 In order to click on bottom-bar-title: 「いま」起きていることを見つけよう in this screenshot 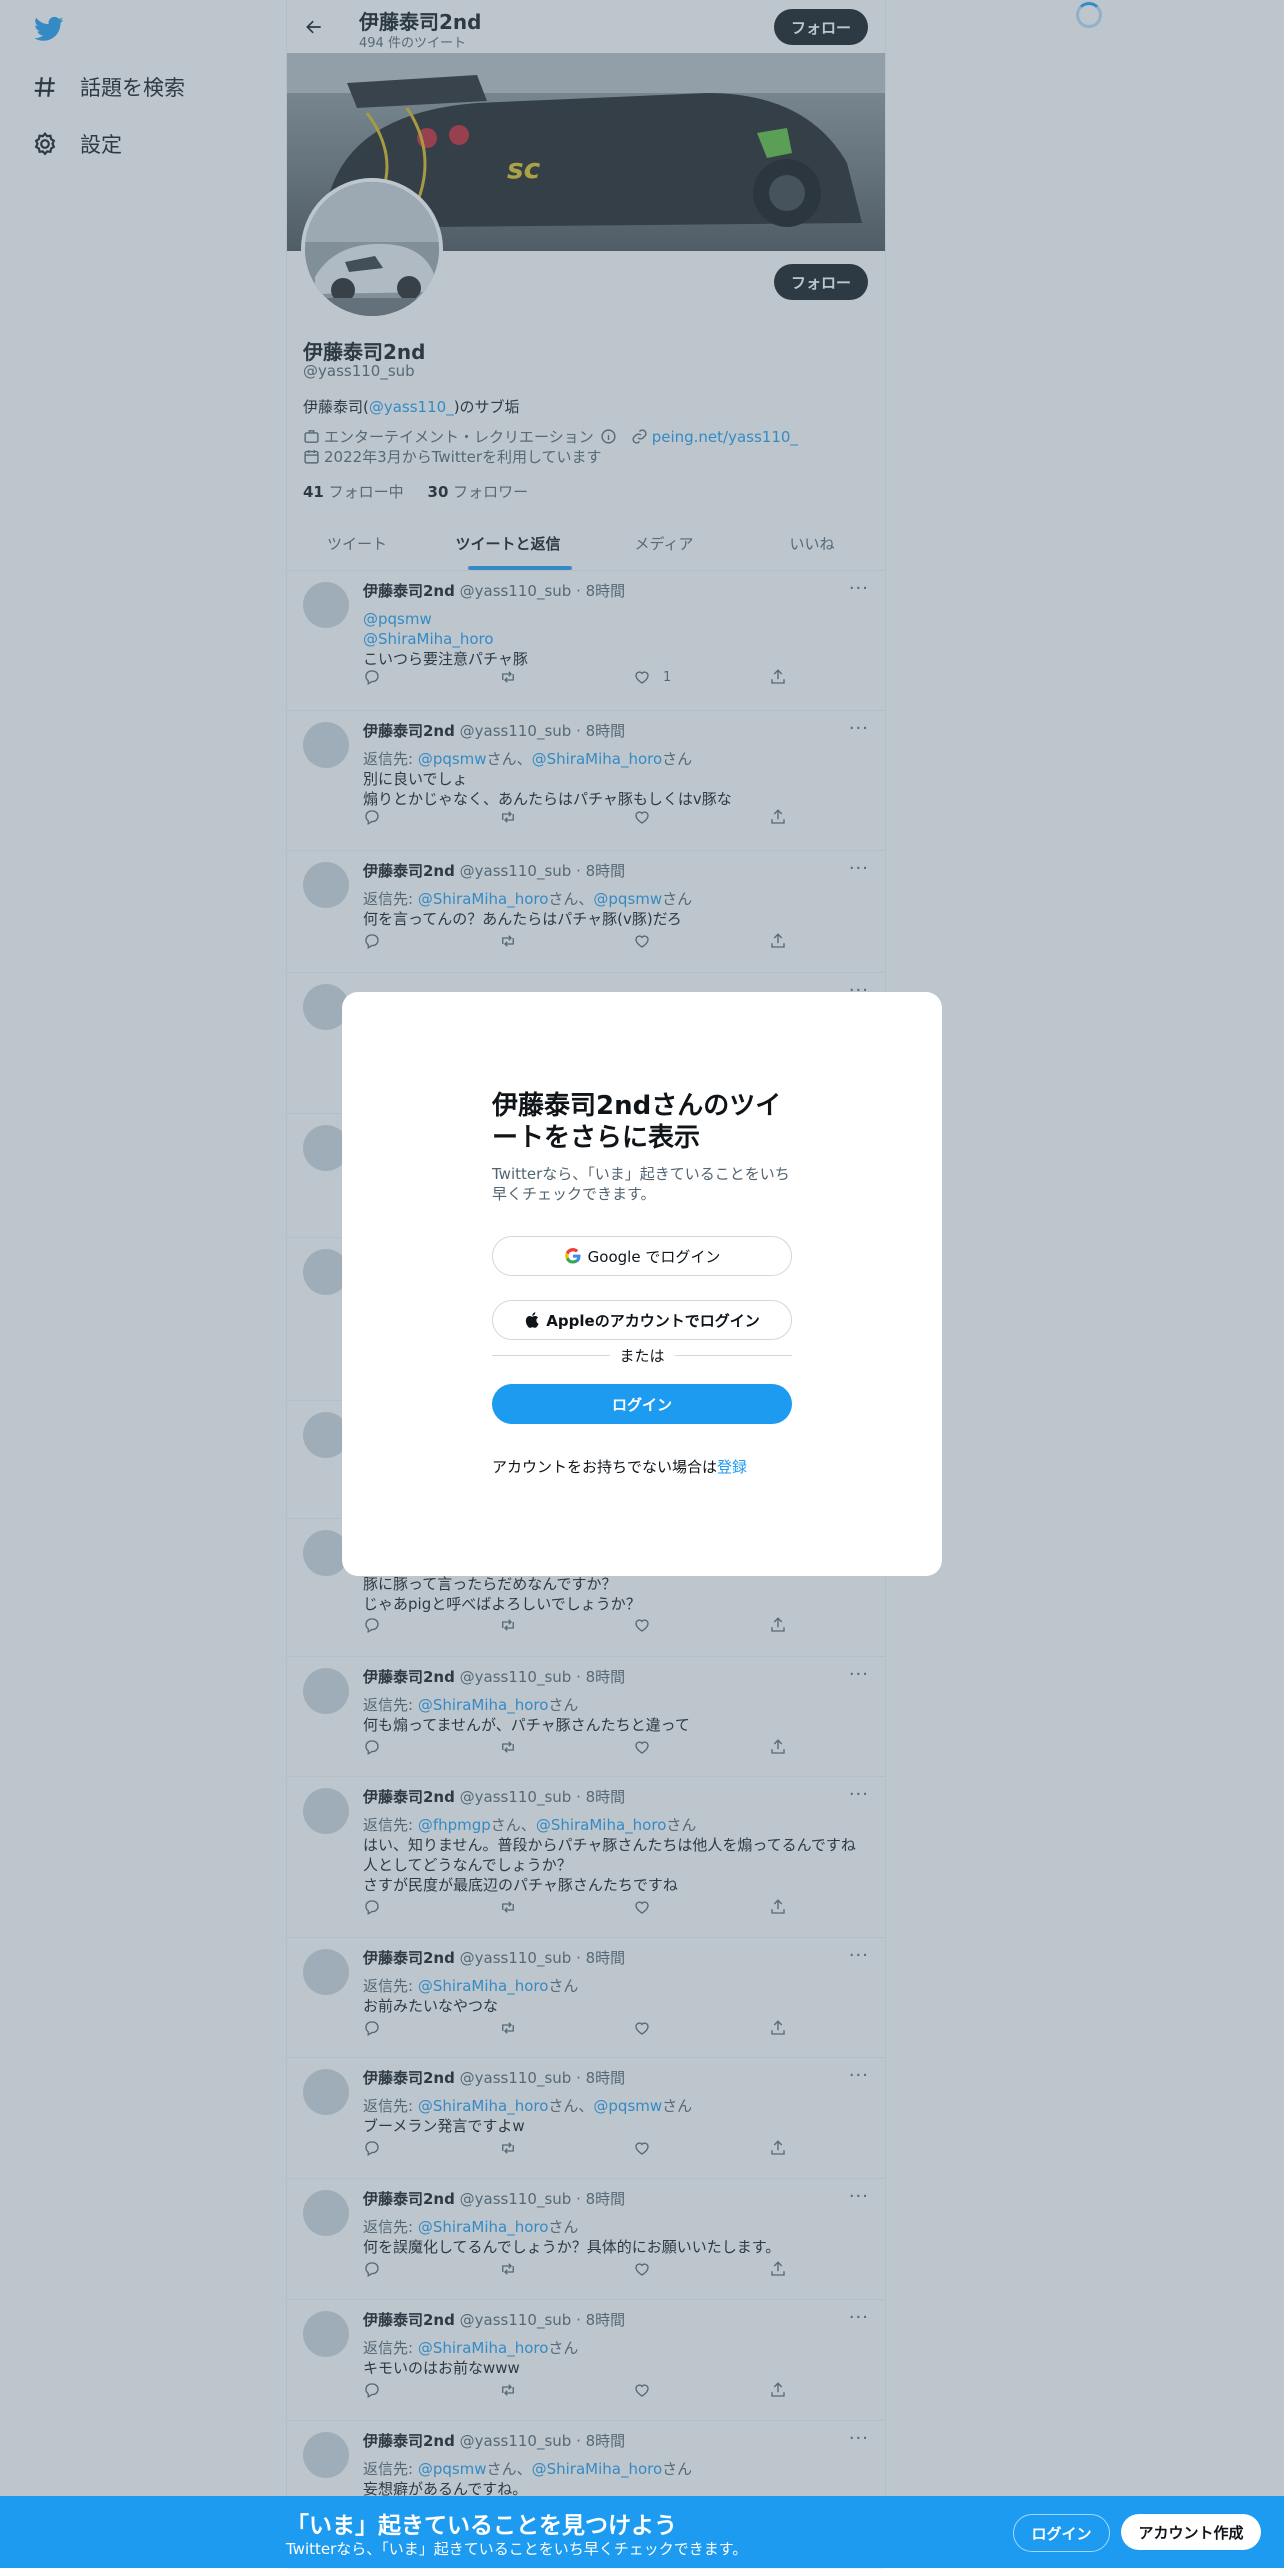, I will do `click(481, 2526)`.